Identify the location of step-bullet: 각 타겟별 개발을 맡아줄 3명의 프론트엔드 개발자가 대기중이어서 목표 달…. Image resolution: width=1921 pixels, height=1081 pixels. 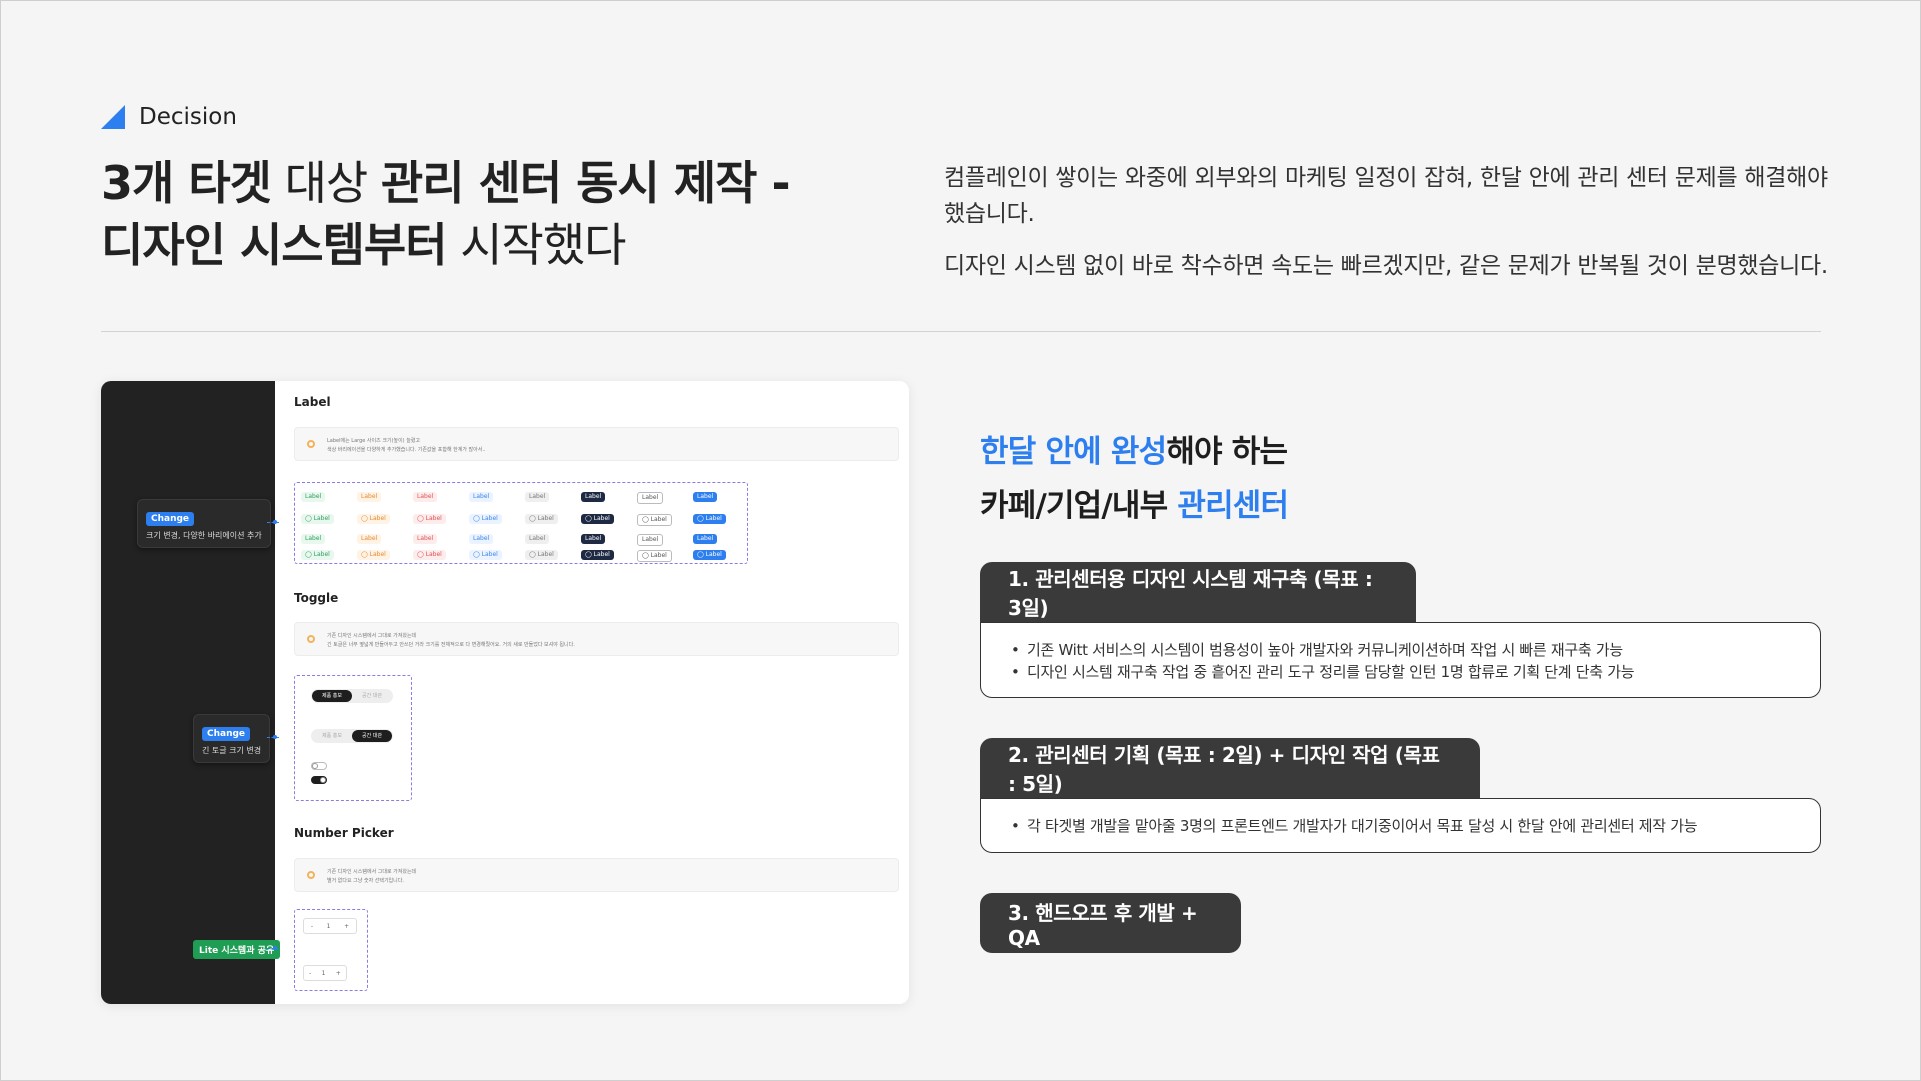
(1400, 826).